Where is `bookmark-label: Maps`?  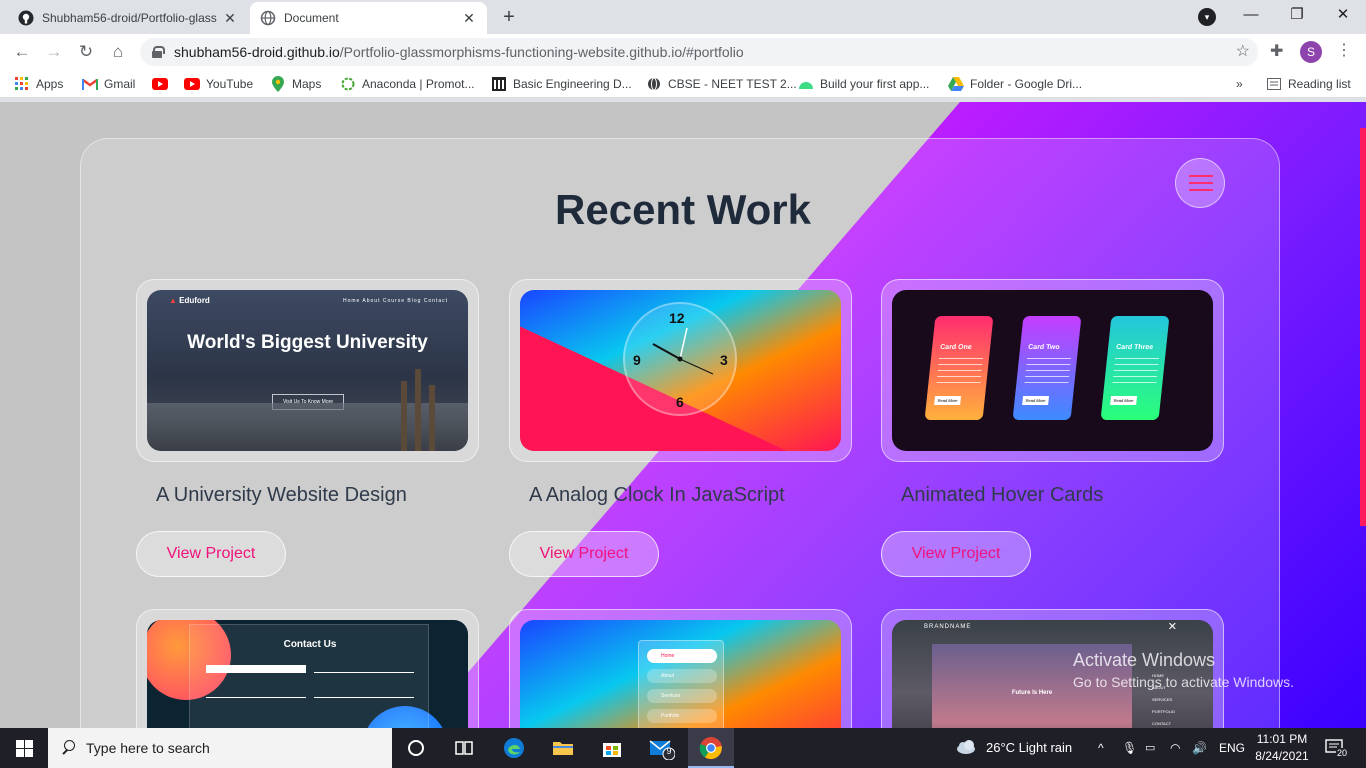 bookmark-label: Maps is located at coordinates (307, 84).